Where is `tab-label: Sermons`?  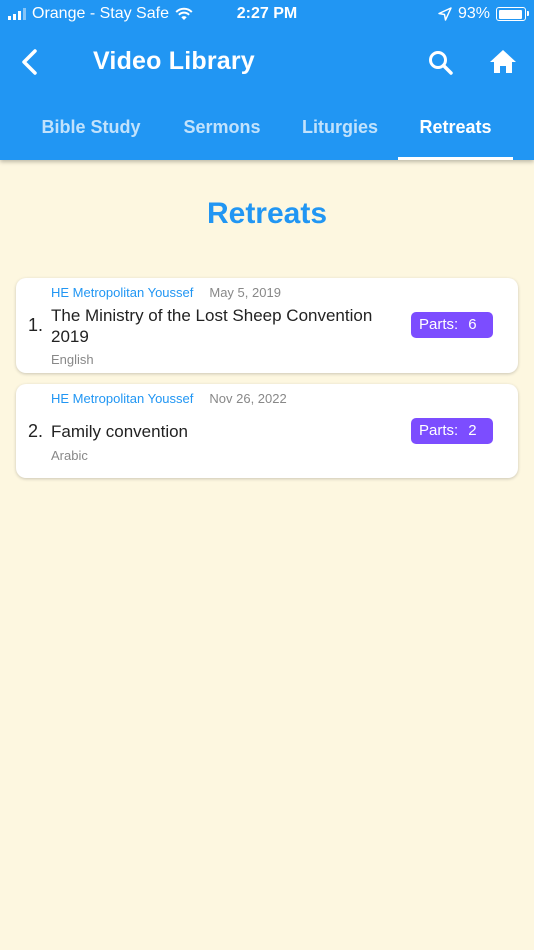 tab-label: Sermons is located at coordinates (222, 127).